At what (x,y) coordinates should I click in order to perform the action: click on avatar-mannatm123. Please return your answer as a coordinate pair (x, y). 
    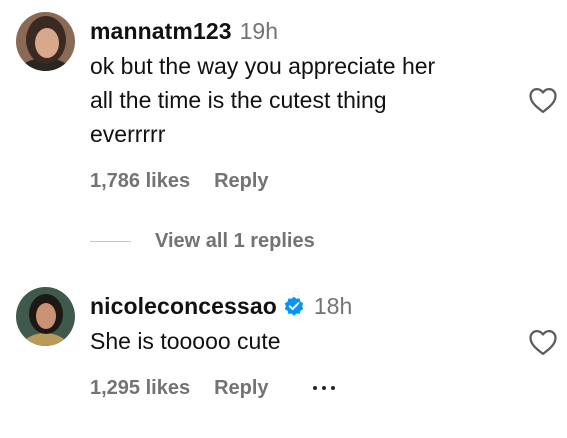
    Looking at the image, I should click on (45, 41).